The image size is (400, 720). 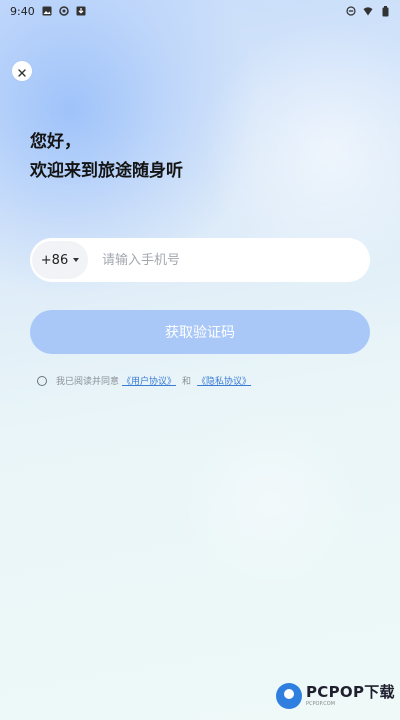 What do you see at coordinates (88, 382) in the screenshot?
I see `agreement-text: 我已阅读并同意` at bounding box center [88, 382].